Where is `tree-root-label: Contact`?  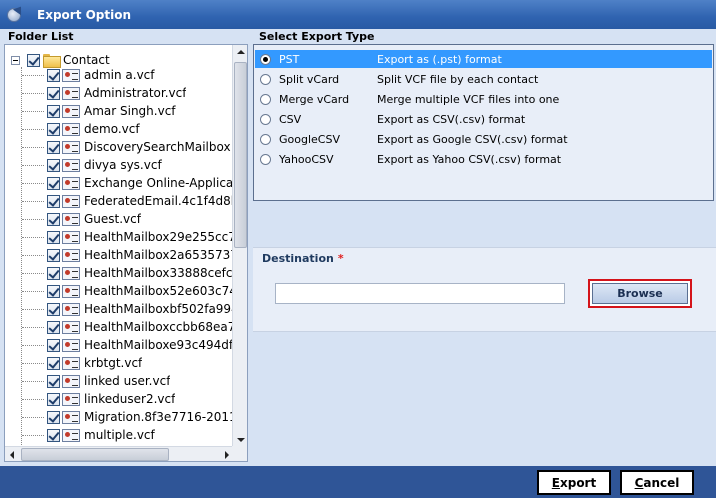 tree-root-label: Contact is located at coordinates (86, 60).